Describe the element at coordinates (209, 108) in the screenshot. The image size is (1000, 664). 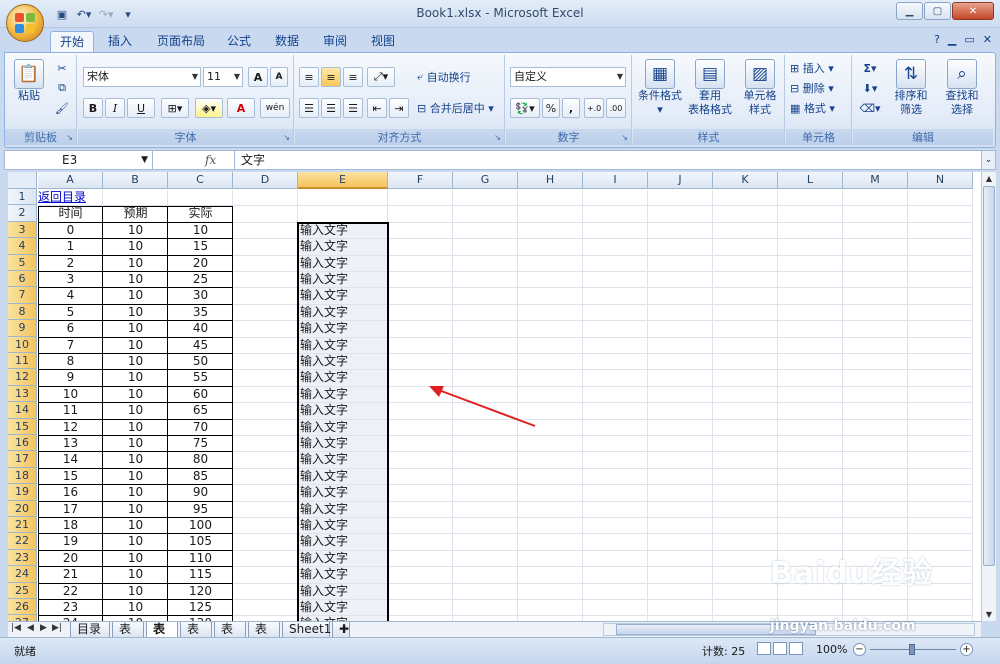
I see `fill-color-icon: ◈▾` at that location.